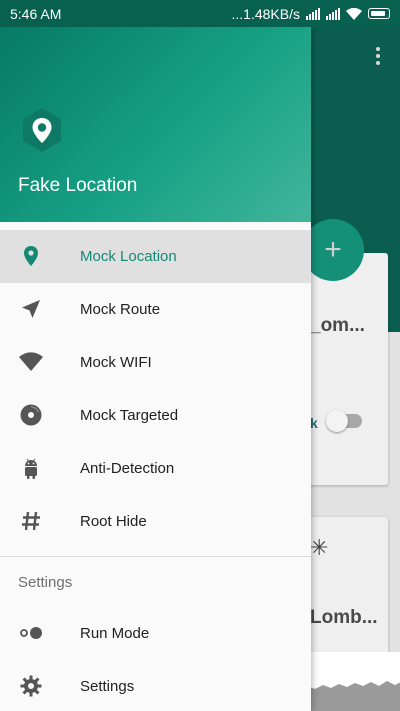 This screenshot has width=400, height=711. Describe the element at coordinates (31, 415) in the screenshot. I see `target-disc-icon` at that location.